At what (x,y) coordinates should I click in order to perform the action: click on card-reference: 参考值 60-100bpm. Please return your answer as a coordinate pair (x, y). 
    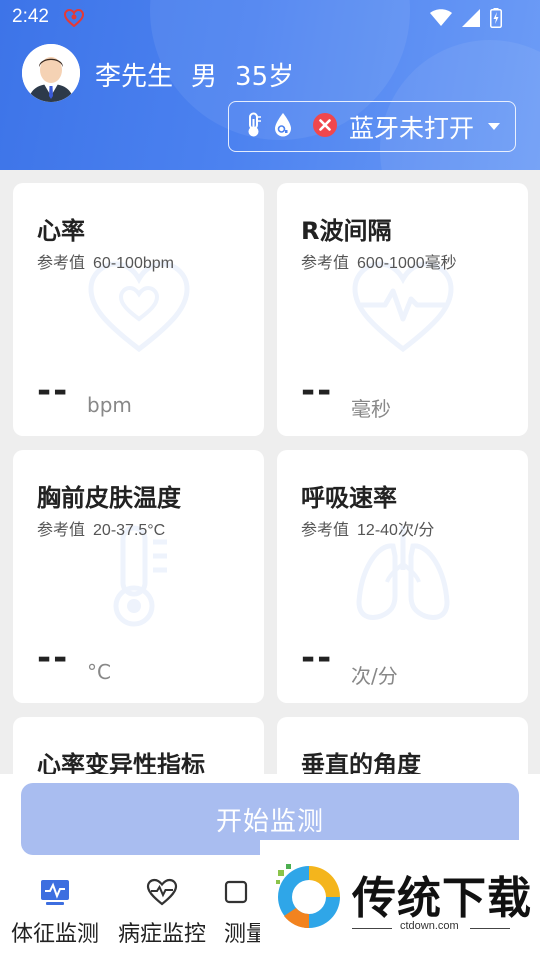
    Looking at the image, I should click on (105, 261).